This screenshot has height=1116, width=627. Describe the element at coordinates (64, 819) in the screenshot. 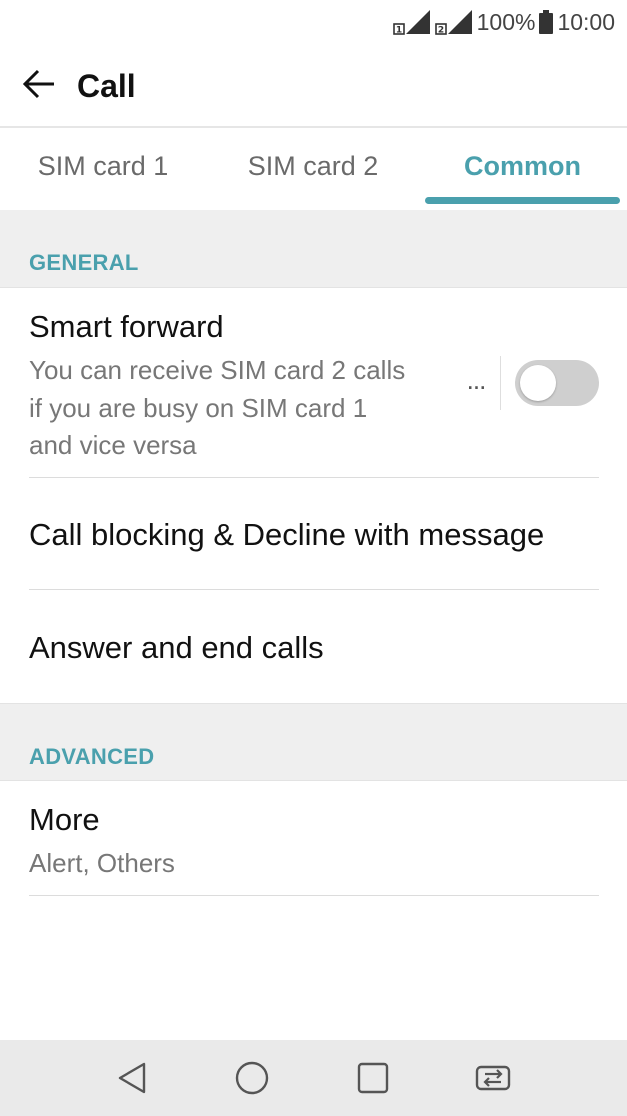

I see `more-title: More` at that location.